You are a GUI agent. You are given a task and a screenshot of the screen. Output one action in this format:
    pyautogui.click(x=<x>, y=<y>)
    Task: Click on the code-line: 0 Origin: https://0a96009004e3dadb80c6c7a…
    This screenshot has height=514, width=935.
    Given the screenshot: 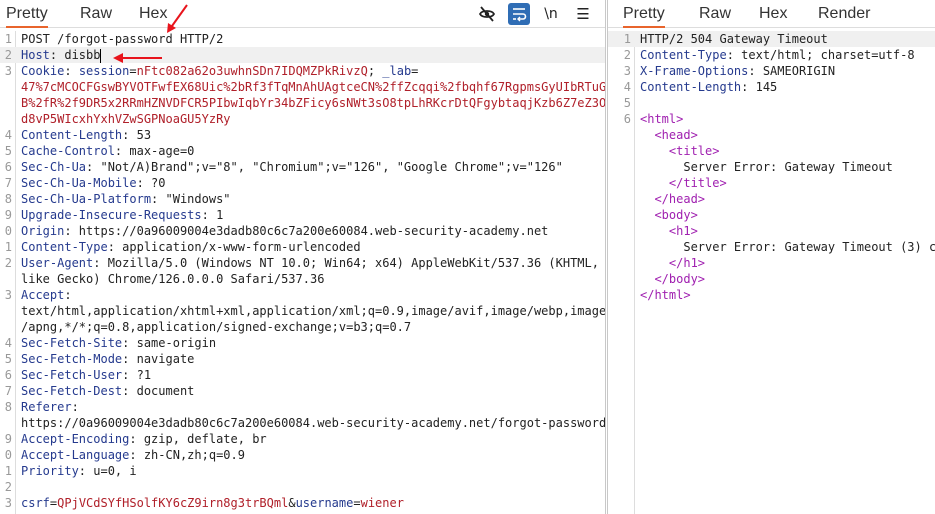 What is the action you would take?
    pyautogui.click(x=302, y=231)
    